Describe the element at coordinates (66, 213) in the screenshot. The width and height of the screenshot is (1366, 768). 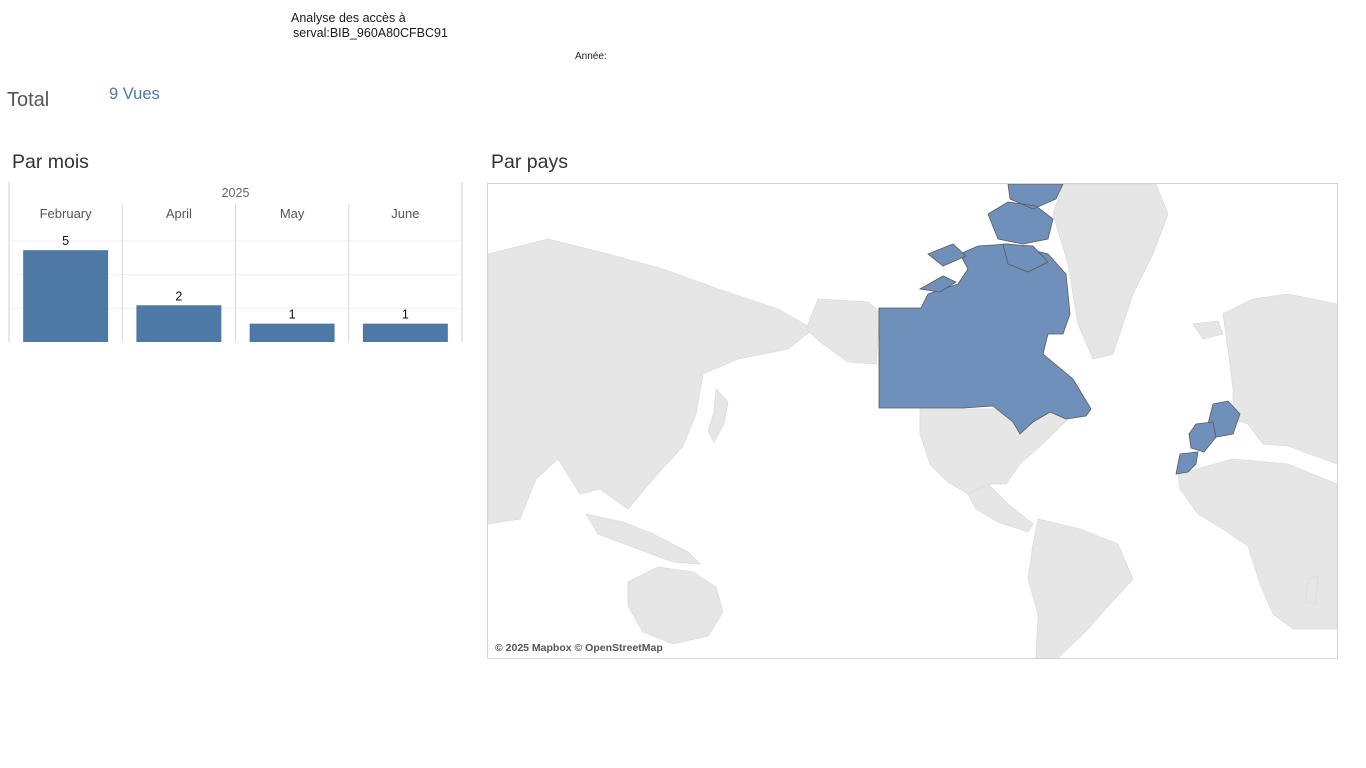
I see `chart-category-label: February` at that location.